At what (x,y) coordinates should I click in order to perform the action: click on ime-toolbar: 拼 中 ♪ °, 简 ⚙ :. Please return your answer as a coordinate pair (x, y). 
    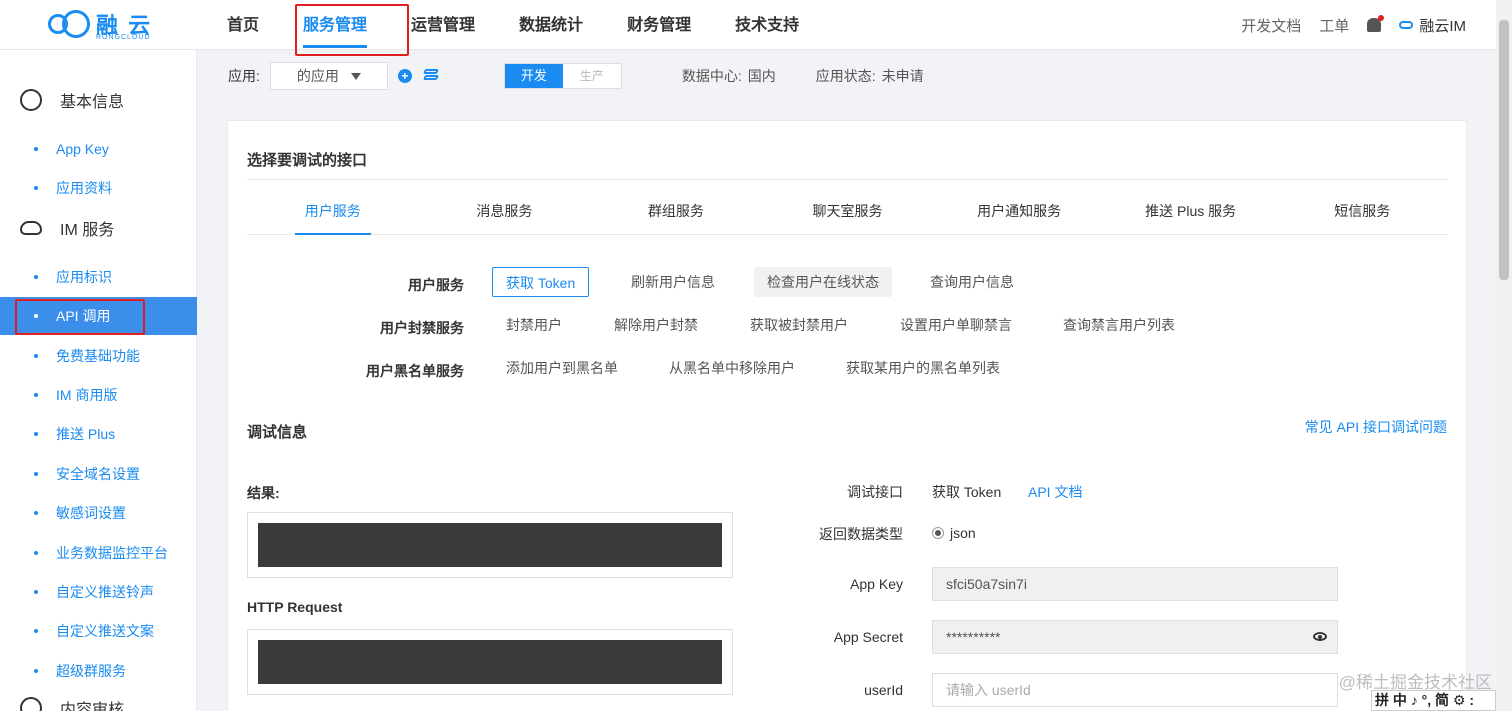
    Looking at the image, I should click on (1433, 700).